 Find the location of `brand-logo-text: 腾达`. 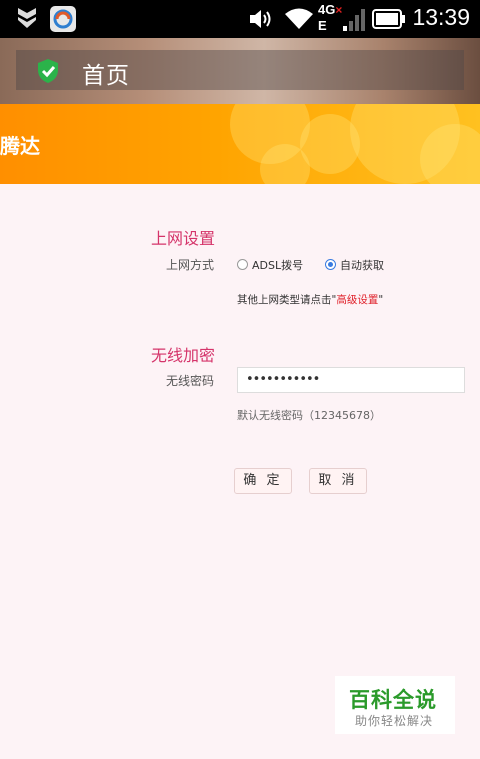

brand-logo-text: 腾达 is located at coordinates (20, 146).